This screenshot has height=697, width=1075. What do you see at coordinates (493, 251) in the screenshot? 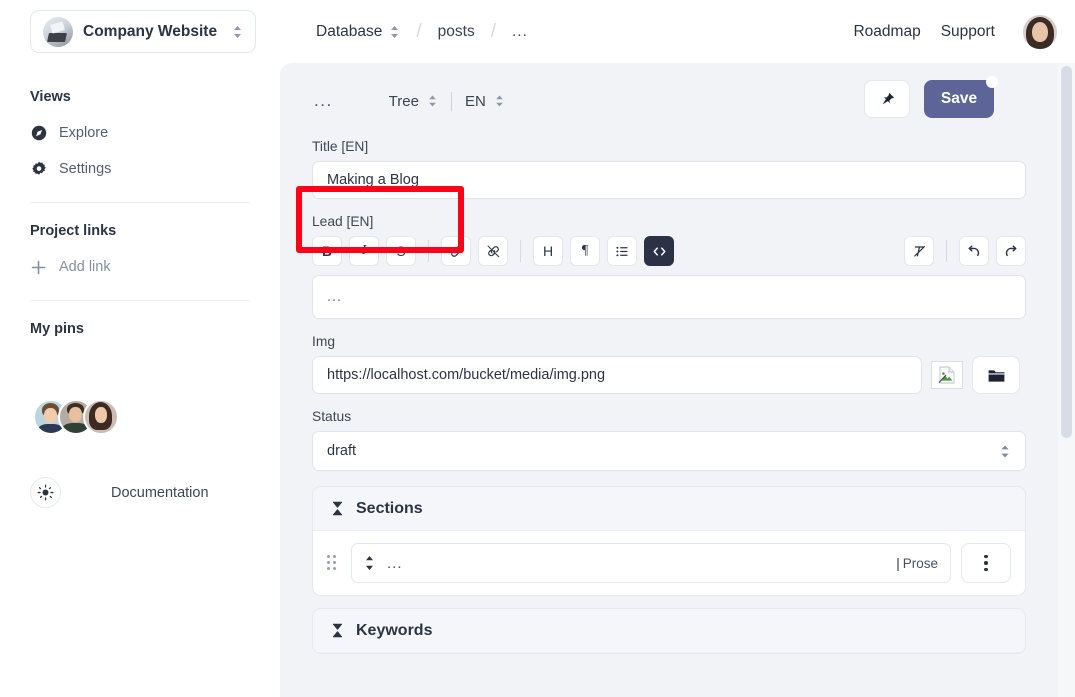
I see `unlink-button` at bounding box center [493, 251].